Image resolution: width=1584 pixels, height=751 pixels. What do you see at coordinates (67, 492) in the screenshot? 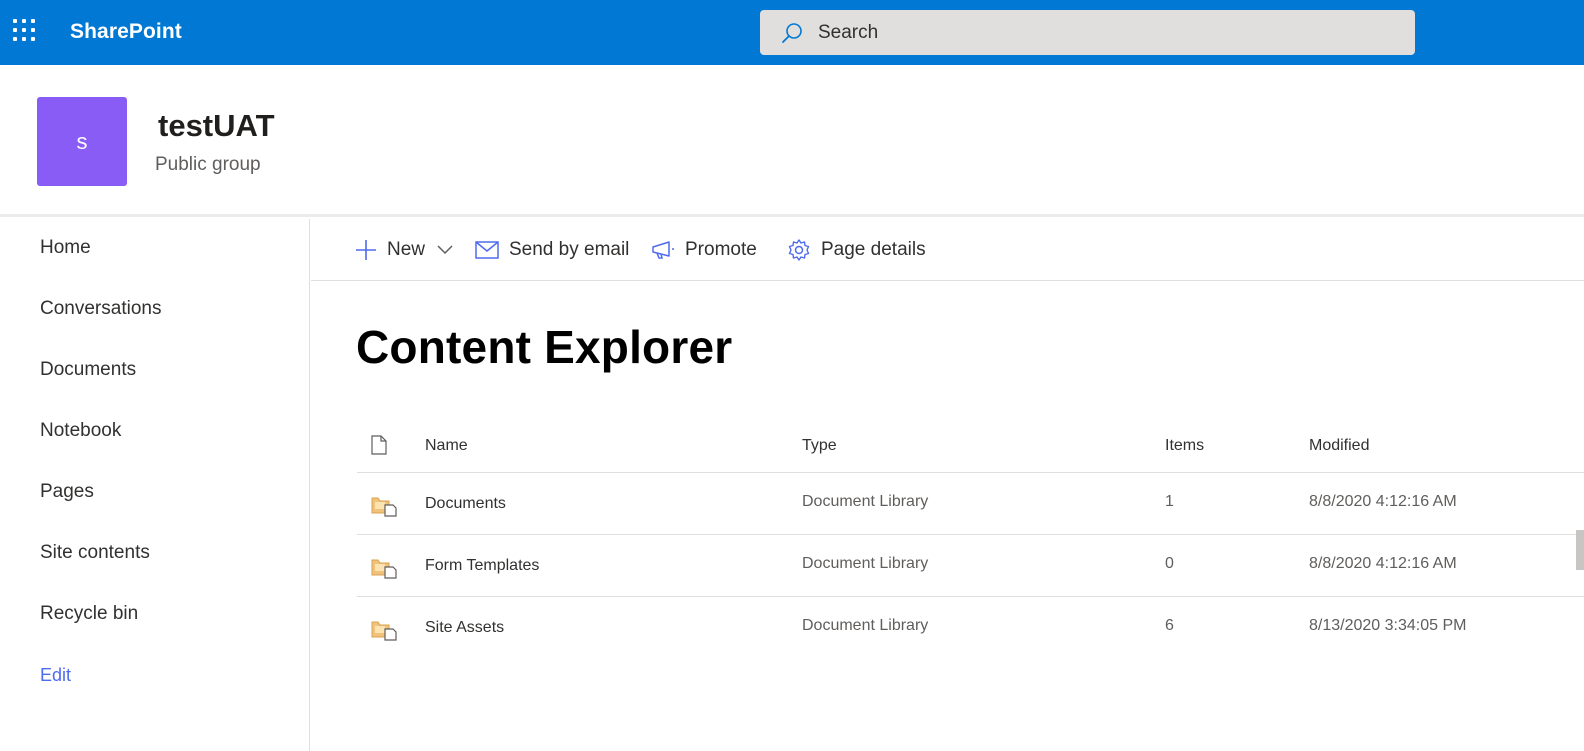
I see `nav-item-pages: Pages` at bounding box center [67, 492].